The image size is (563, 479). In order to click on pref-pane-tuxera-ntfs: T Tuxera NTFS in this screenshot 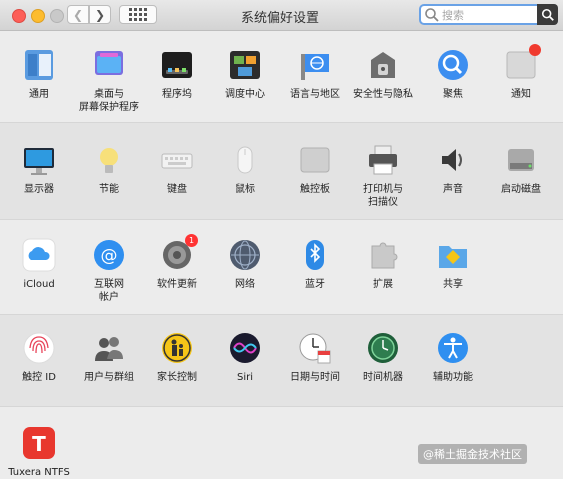, I will do `click(39, 452)`.